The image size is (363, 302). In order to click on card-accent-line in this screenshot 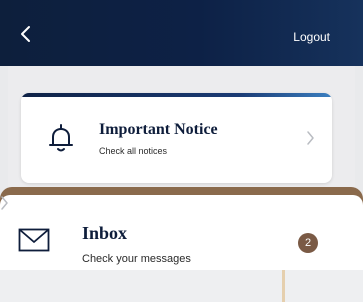, I will do `click(176, 95)`.